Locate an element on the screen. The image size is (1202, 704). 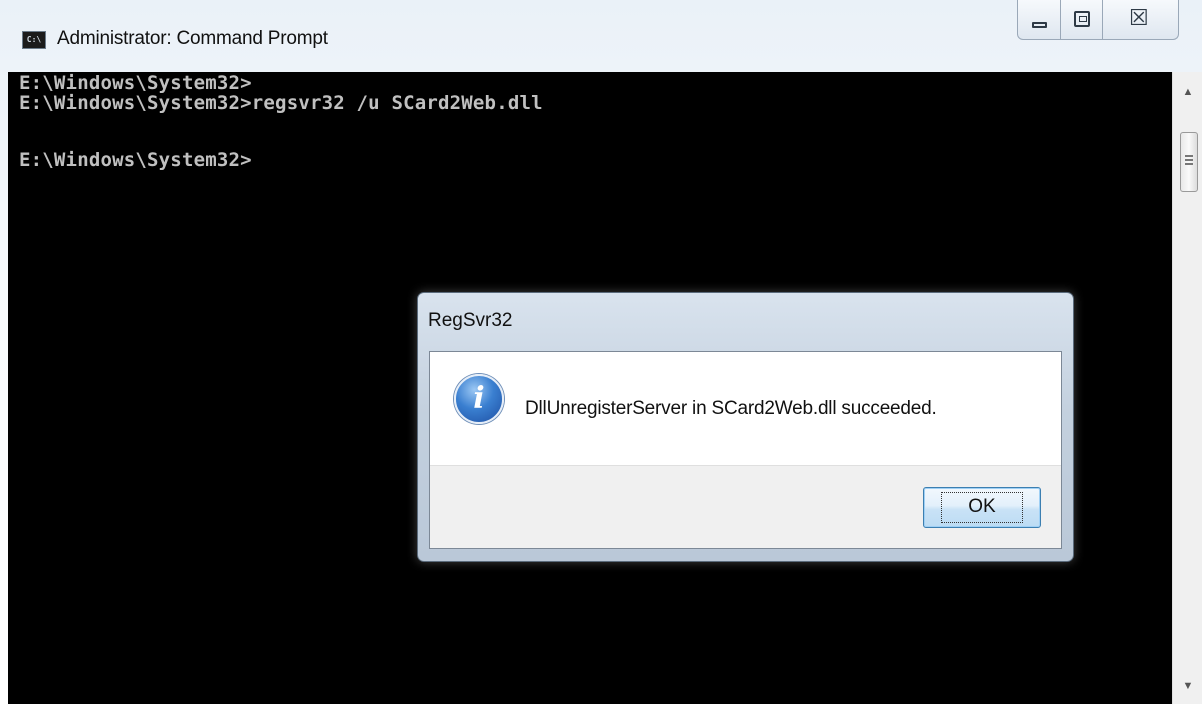
dialog-footer: OK is located at coordinates (745, 506).